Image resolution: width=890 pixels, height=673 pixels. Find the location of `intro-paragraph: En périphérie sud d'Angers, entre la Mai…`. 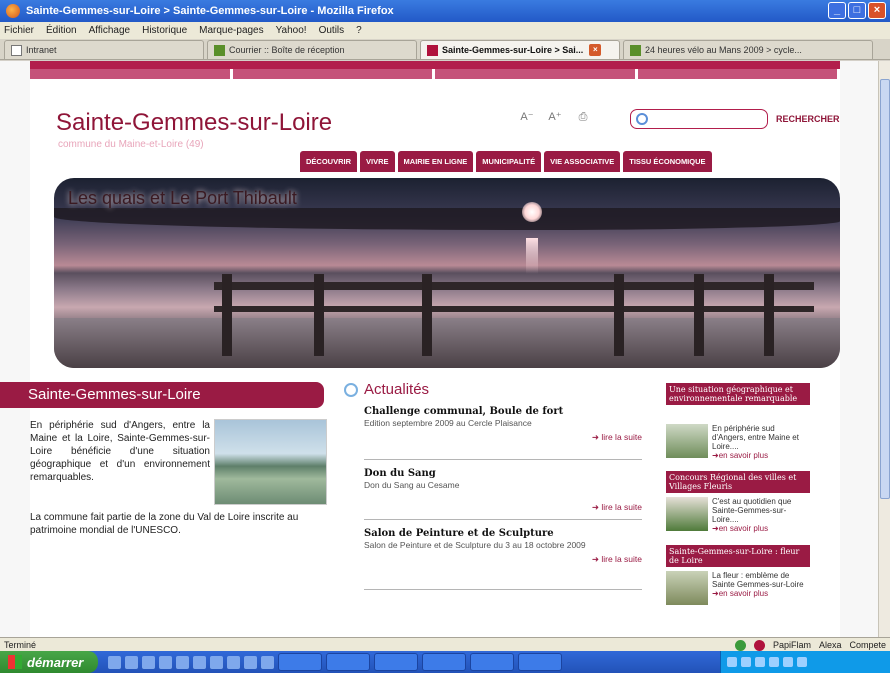

intro-paragraph: En périphérie sud d'Angers, entre la Mai… is located at coordinates (120, 451).